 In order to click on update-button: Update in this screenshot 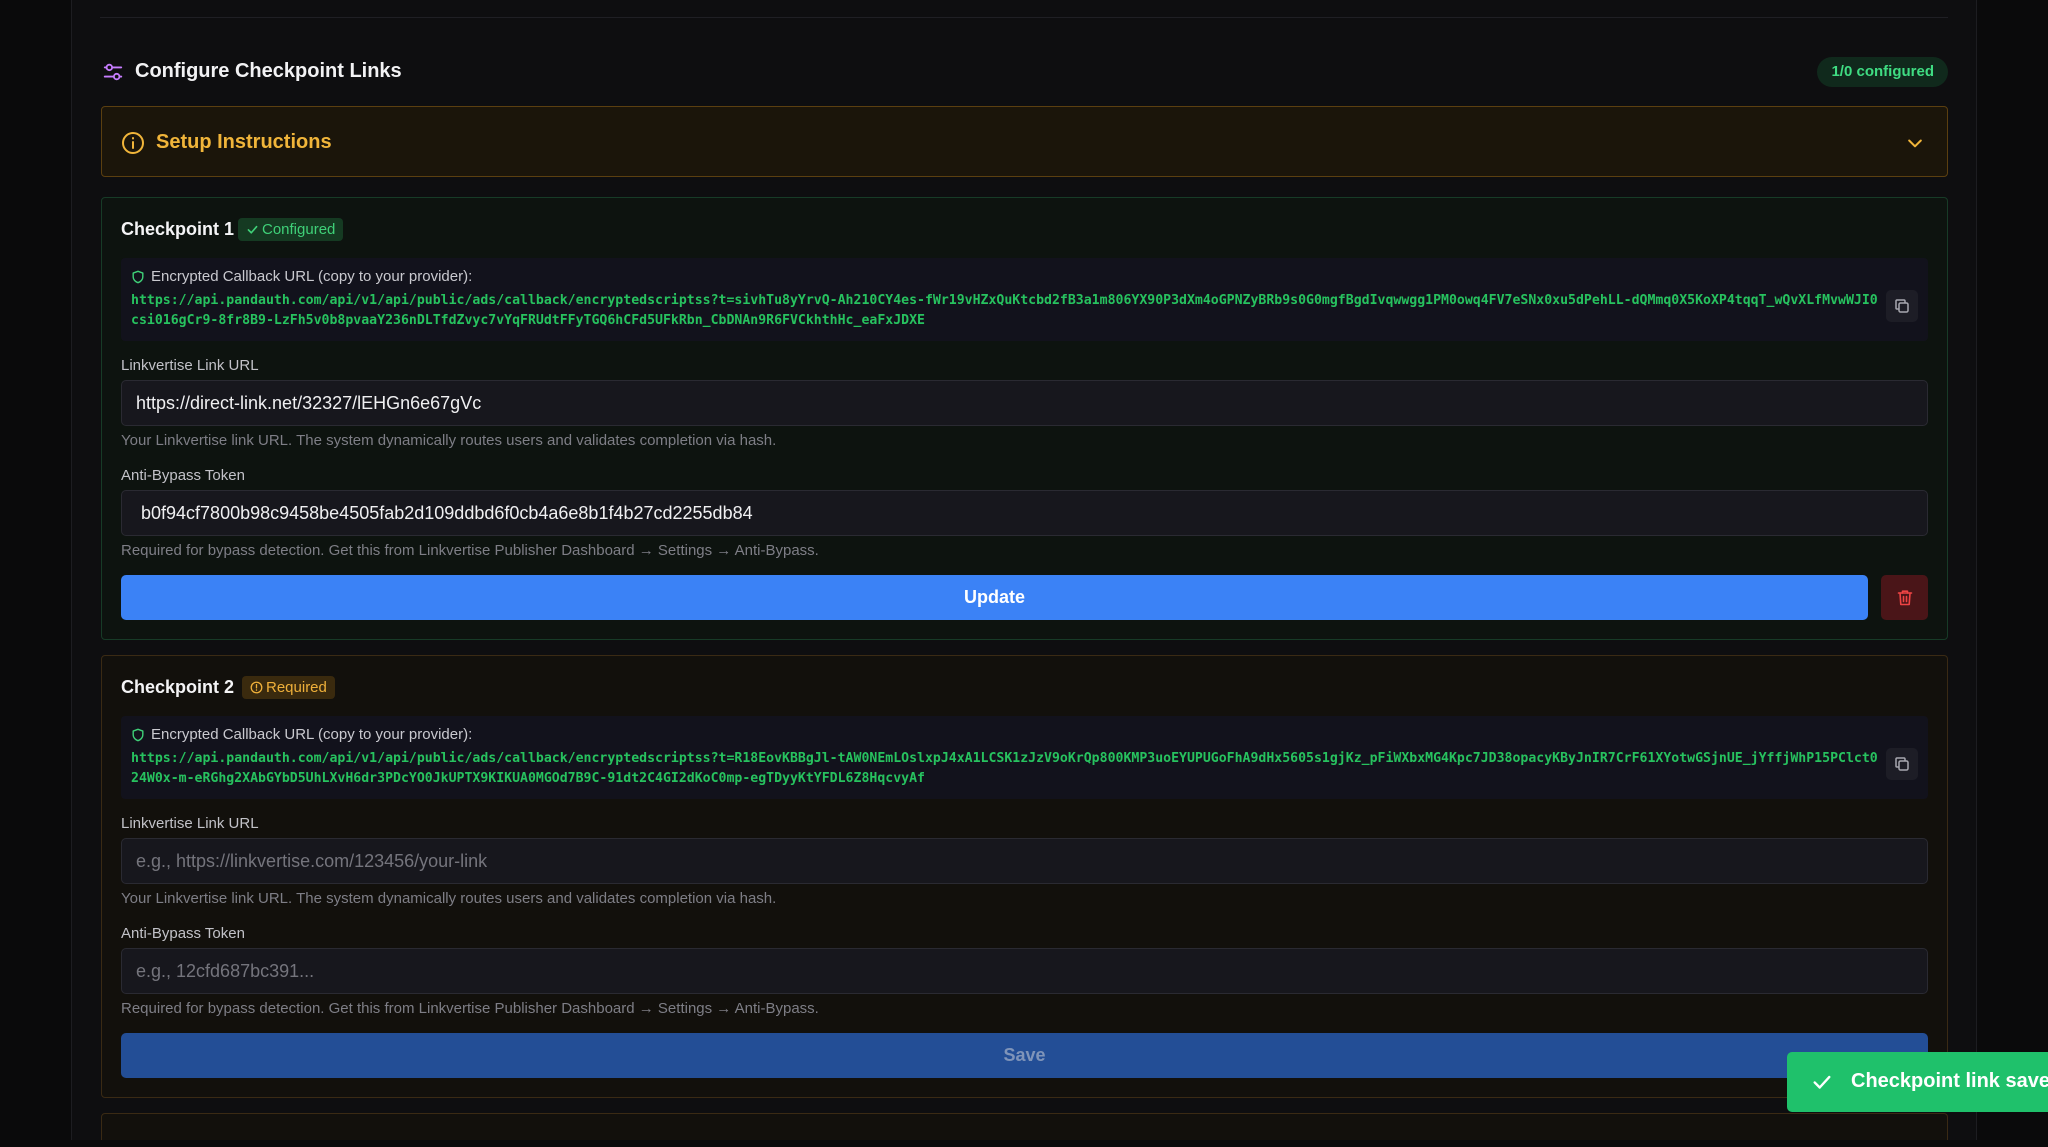, I will do `click(994, 597)`.